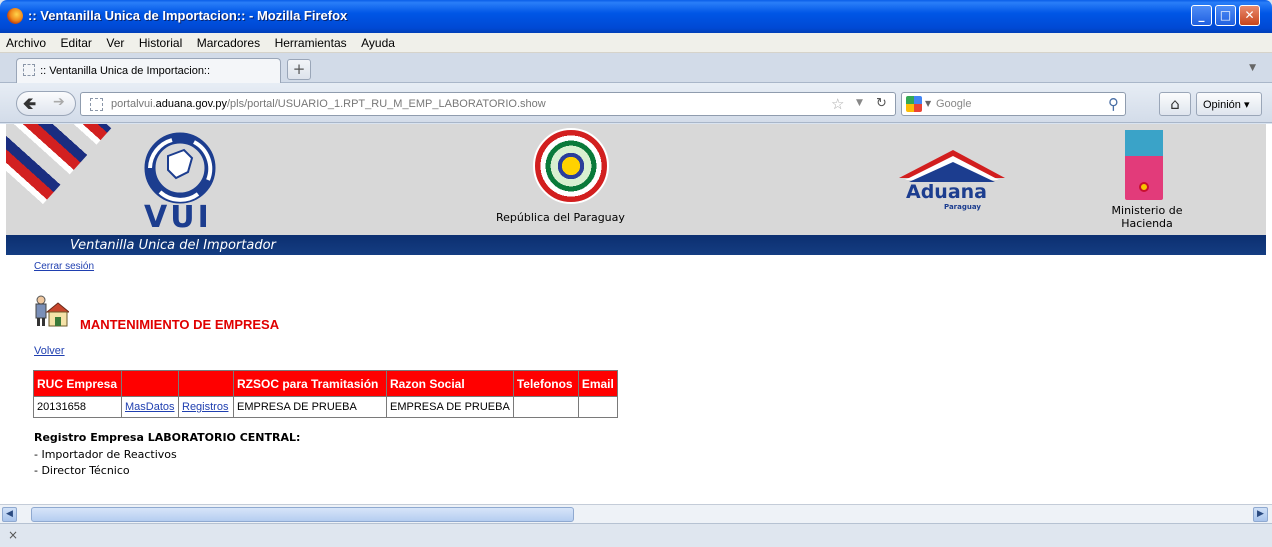 This screenshot has width=1272, height=547. What do you see at coordinates (29, 70) in the screenshot?
I see `page-icon` at bounding box center [29, 70].